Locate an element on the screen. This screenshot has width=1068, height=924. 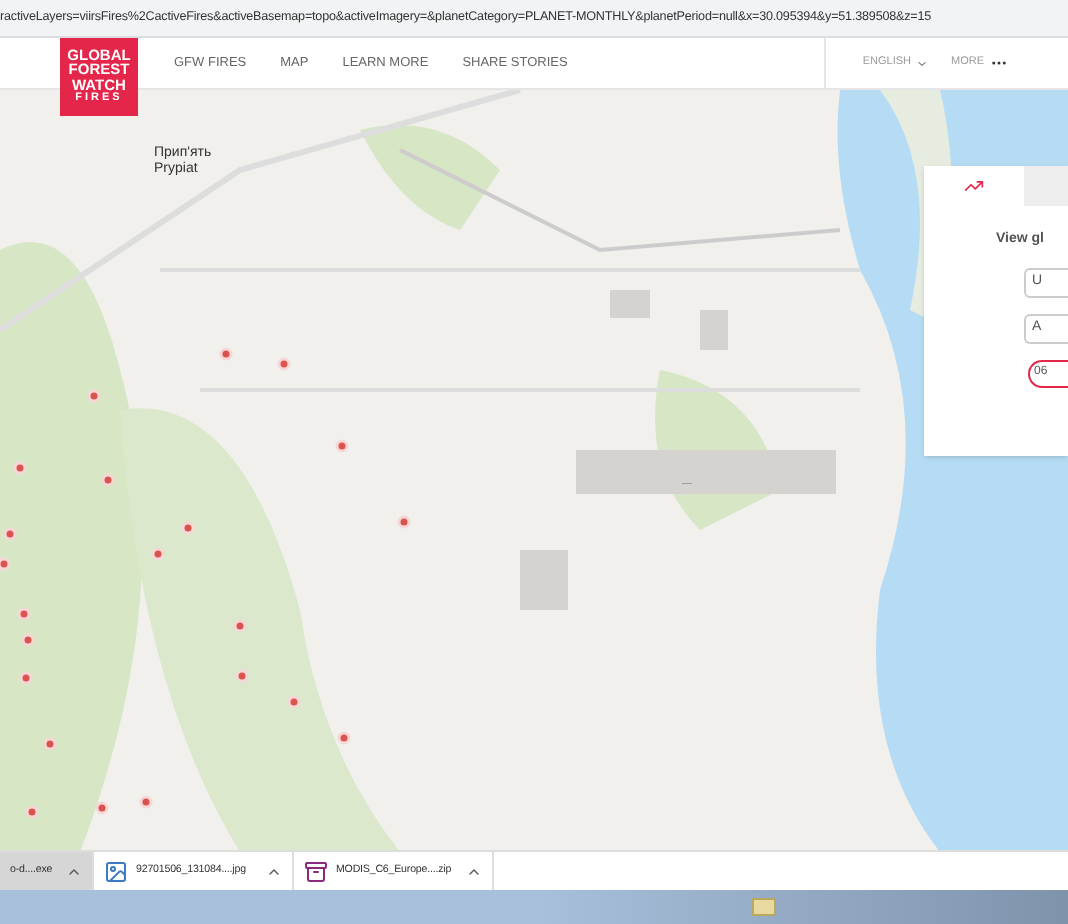
chart-icon is located at coordinates (974, 186).